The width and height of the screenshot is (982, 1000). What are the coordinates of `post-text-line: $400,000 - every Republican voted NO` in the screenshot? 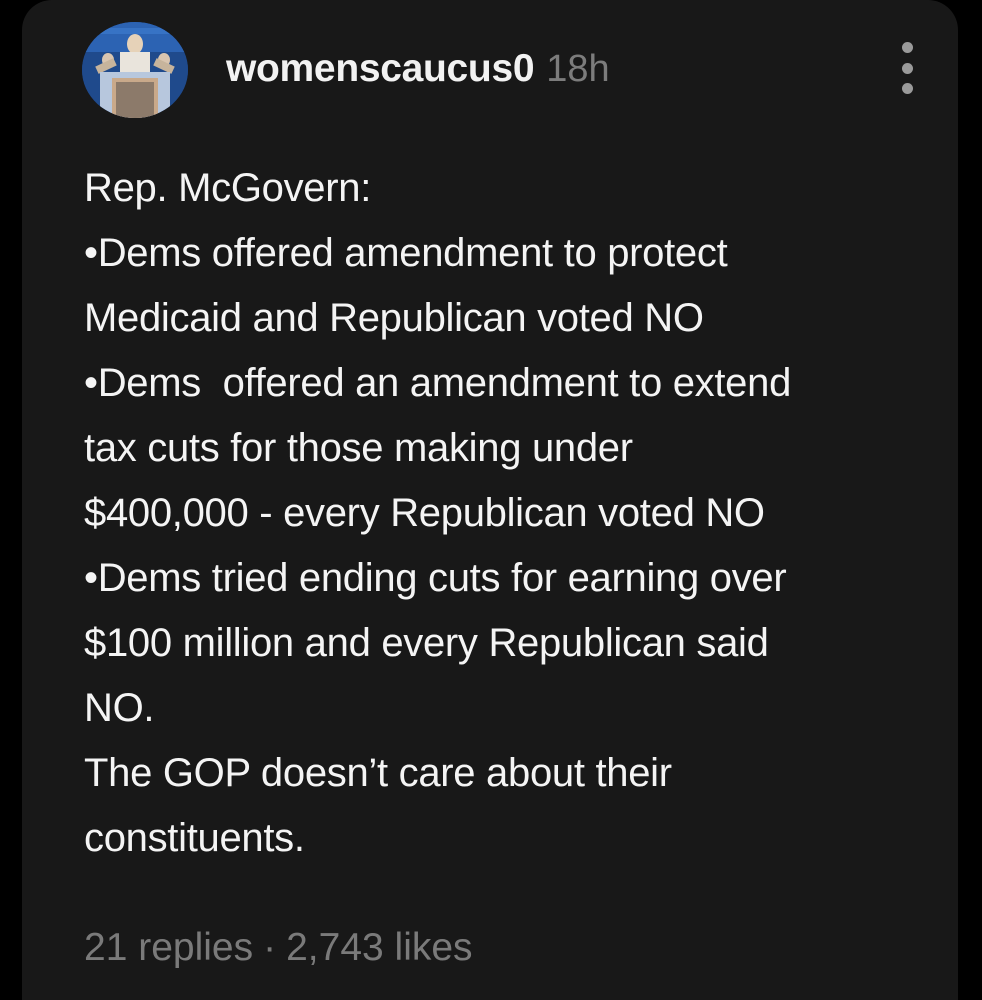 It's located at (424, 513).